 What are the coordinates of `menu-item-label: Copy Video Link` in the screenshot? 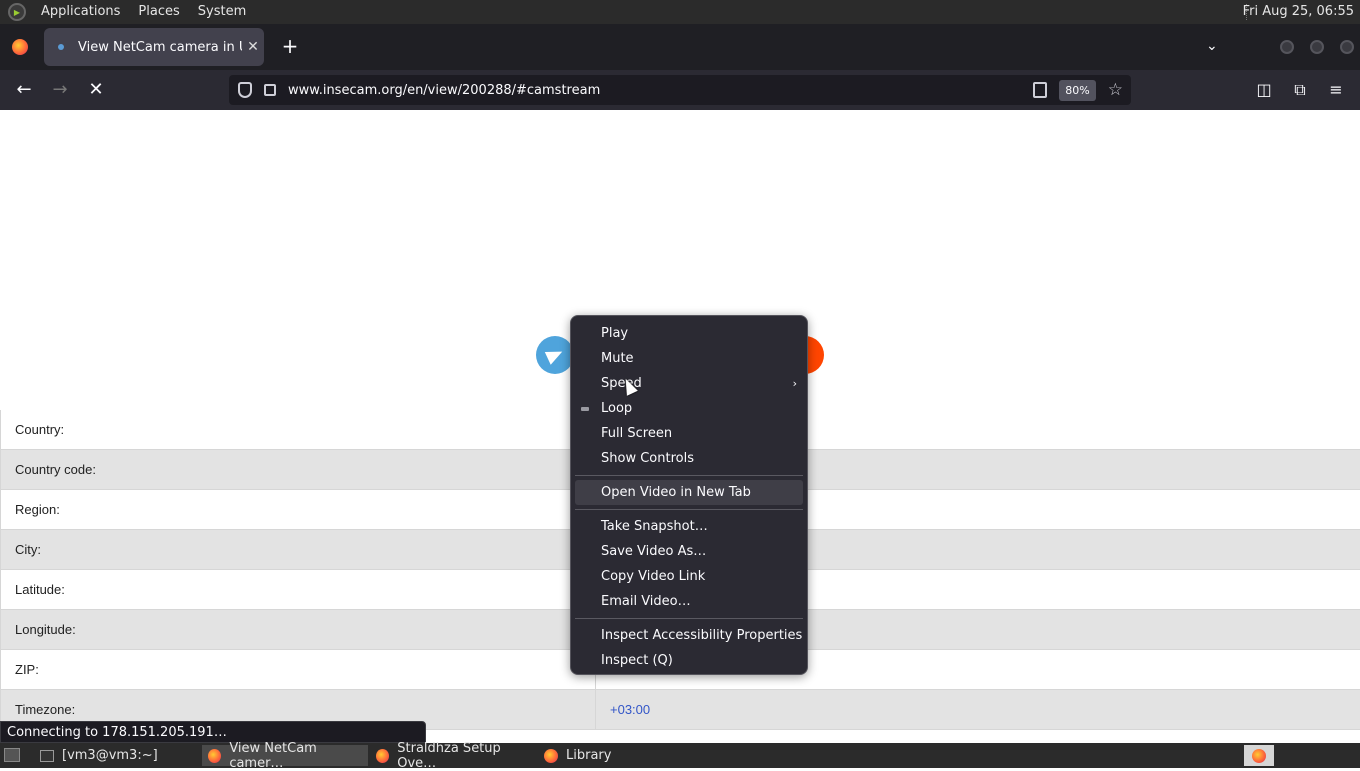 It's located at (653, 576).